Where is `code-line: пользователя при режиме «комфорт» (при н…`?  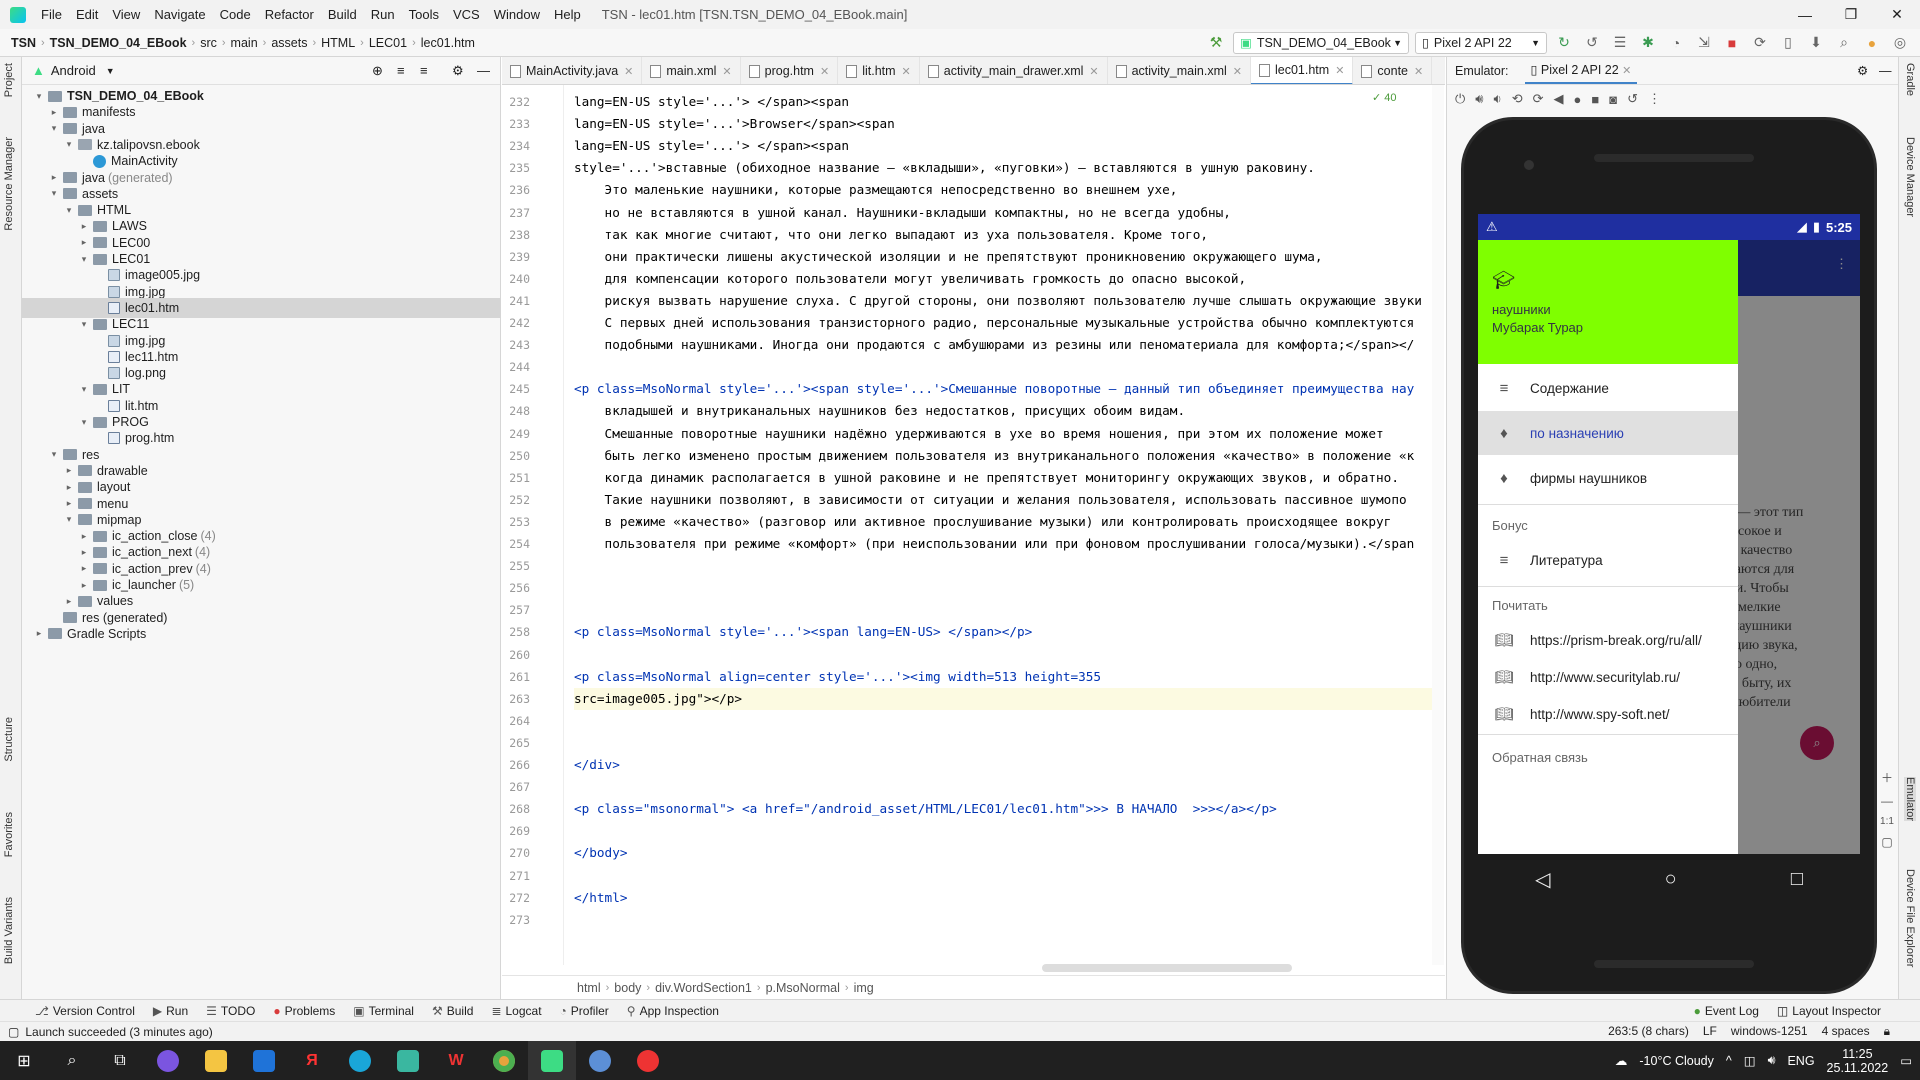 code-line: пользователя при режиме «комфорт» (при н… is located at coordinates (994, 544).